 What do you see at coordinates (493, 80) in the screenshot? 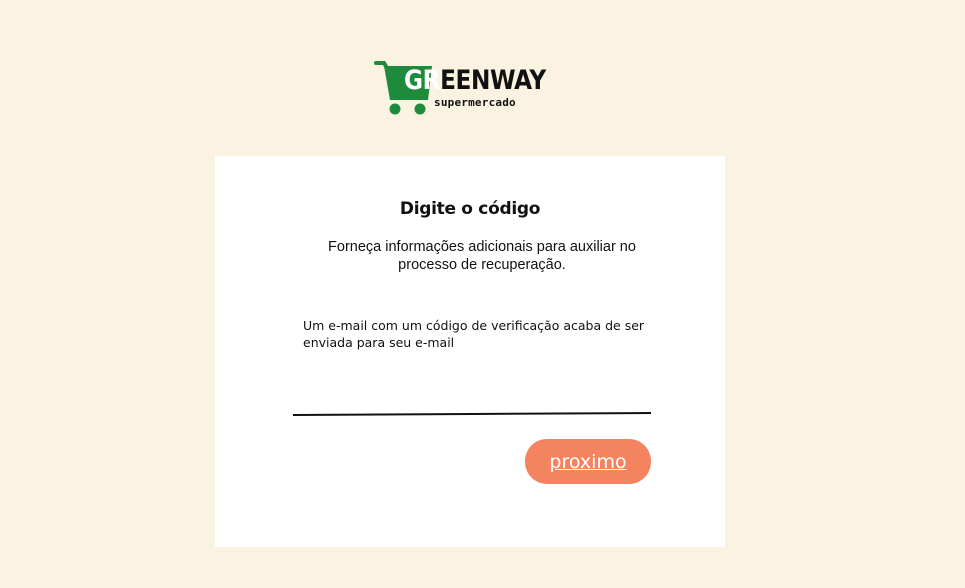
I see `logo-word-rest: EENWAY` at bounding box center [493, 80].